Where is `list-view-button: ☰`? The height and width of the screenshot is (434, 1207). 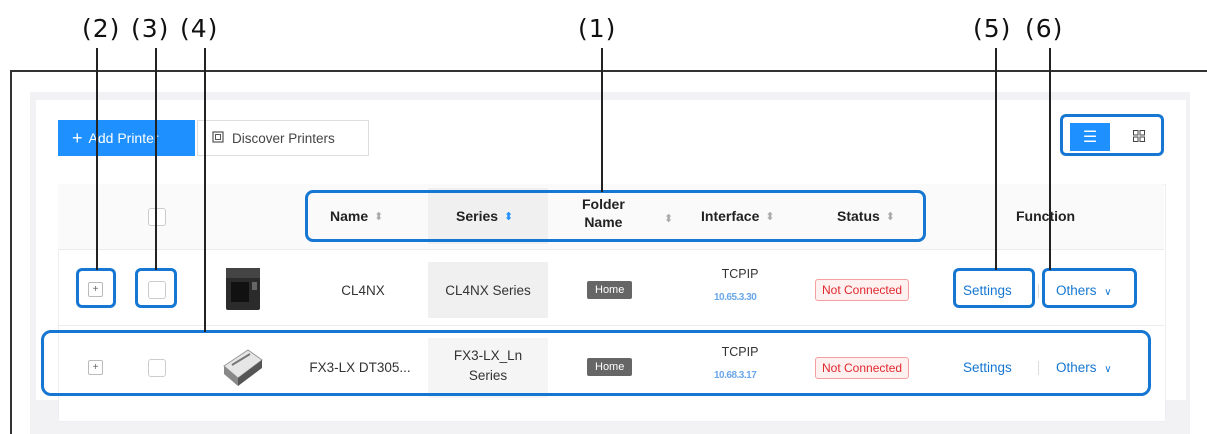 list-view-button: ☰ is located at coordinates (1090, 137).